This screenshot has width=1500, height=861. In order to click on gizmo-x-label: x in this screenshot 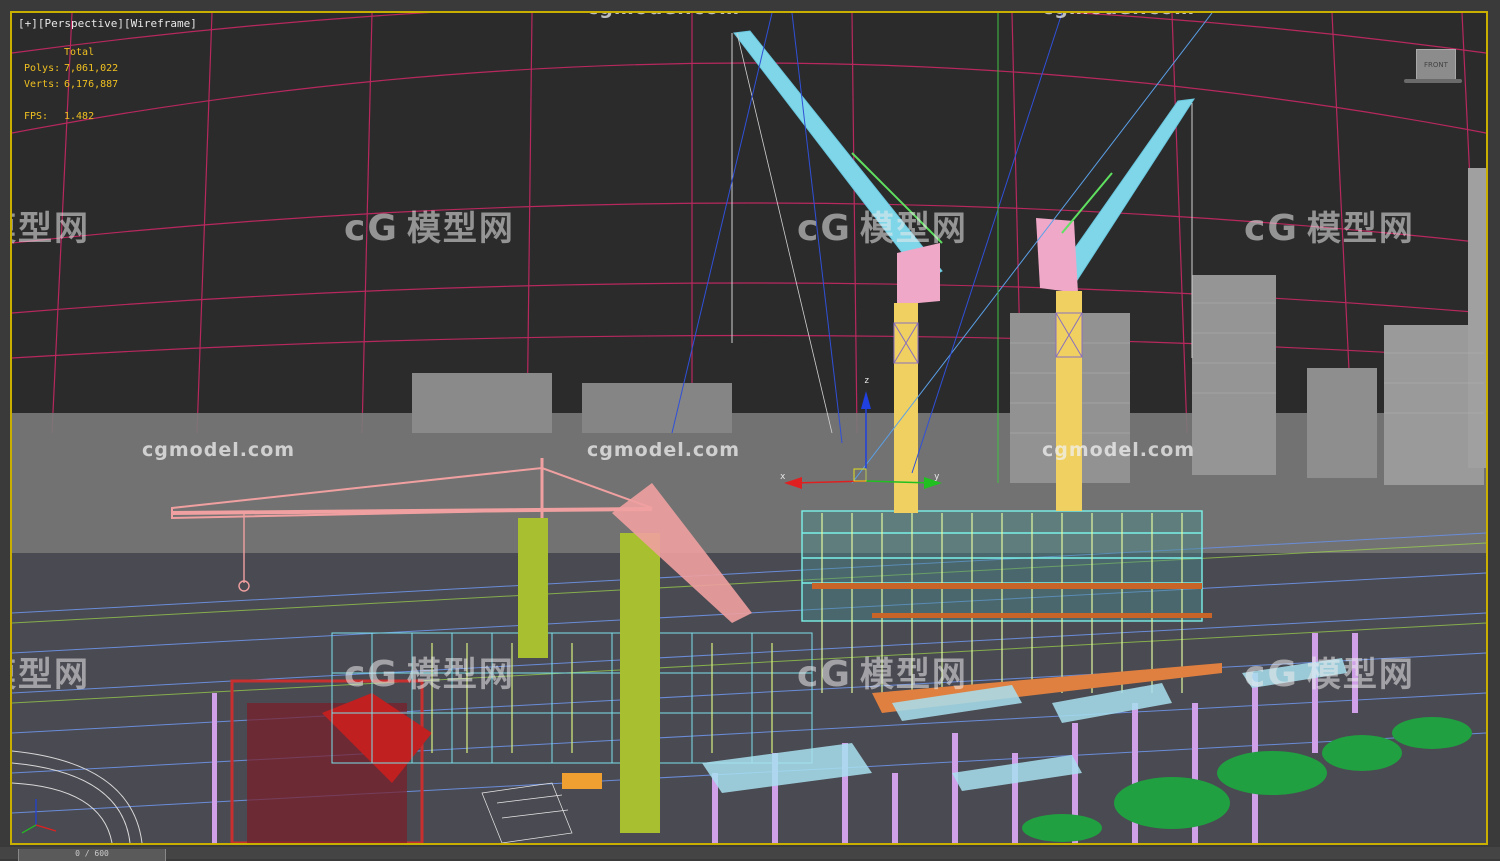, I will do `click(783, 477)`.